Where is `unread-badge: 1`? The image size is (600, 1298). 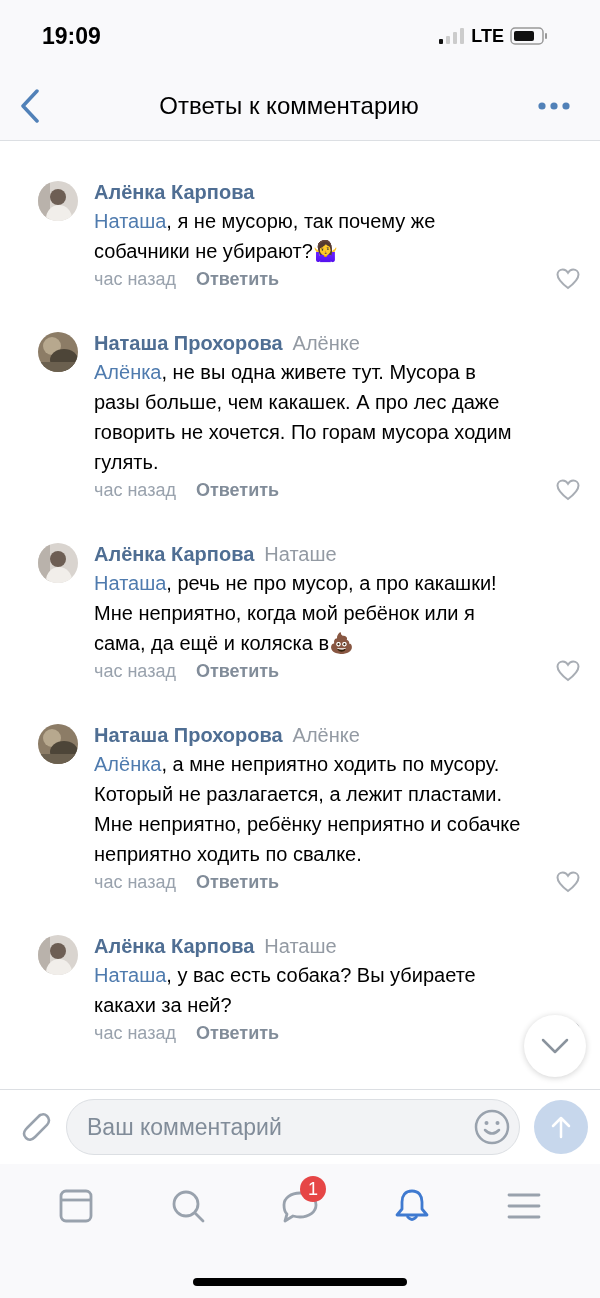
unread-badge: 1 is located at coordinates (313, 1189).